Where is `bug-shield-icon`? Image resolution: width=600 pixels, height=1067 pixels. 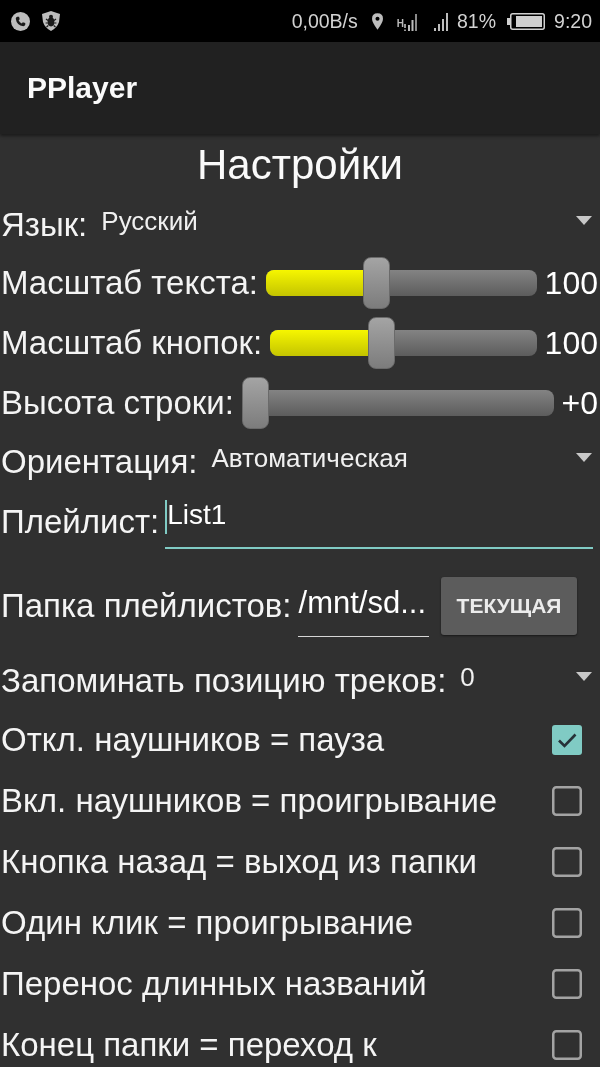 bug-shield-icon is located at coordinates (51, 21).